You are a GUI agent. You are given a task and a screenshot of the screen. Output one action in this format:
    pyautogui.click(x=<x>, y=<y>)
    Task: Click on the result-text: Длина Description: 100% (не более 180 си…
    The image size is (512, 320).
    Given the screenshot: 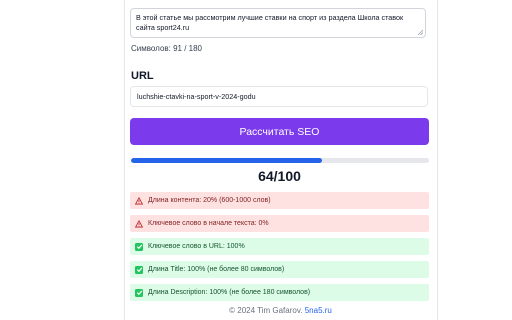 What is the action you would take?
    pyautogui.click(x=229, y=292)
    